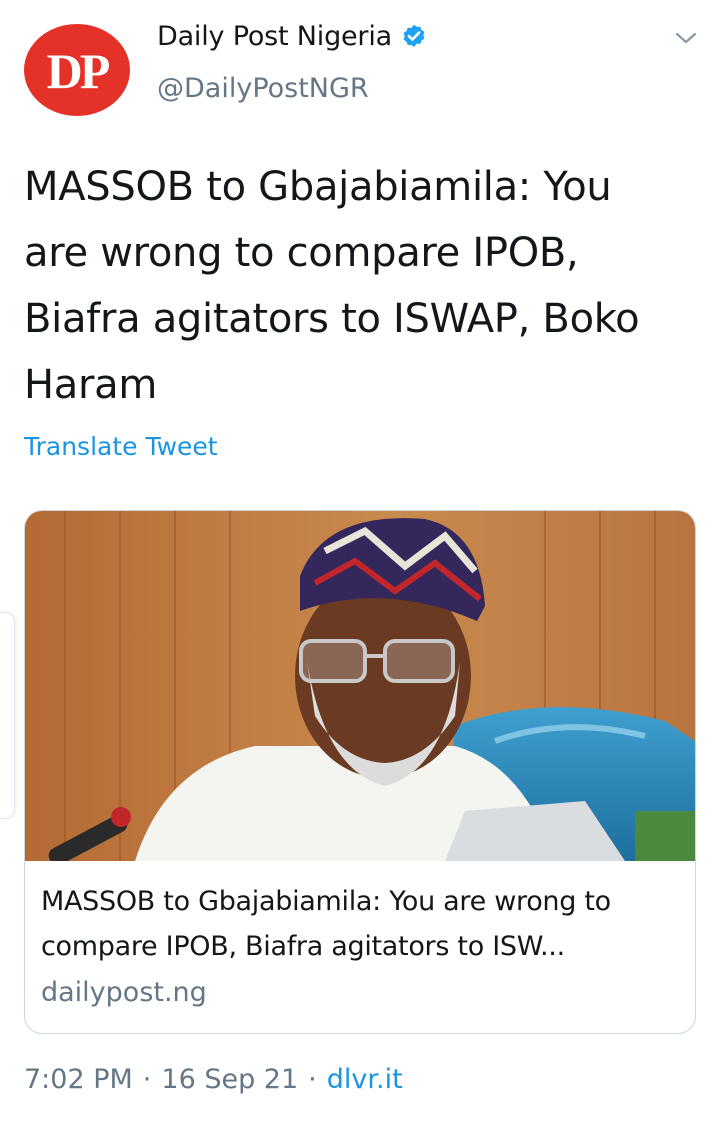 Image resolution: width=720 pixels, height=1122 pixels. What do you see at coordinates (121, 446) in the screenshot?
I see `translate-tweet-link: Translate Tweet` at bounding box center [121, 446].